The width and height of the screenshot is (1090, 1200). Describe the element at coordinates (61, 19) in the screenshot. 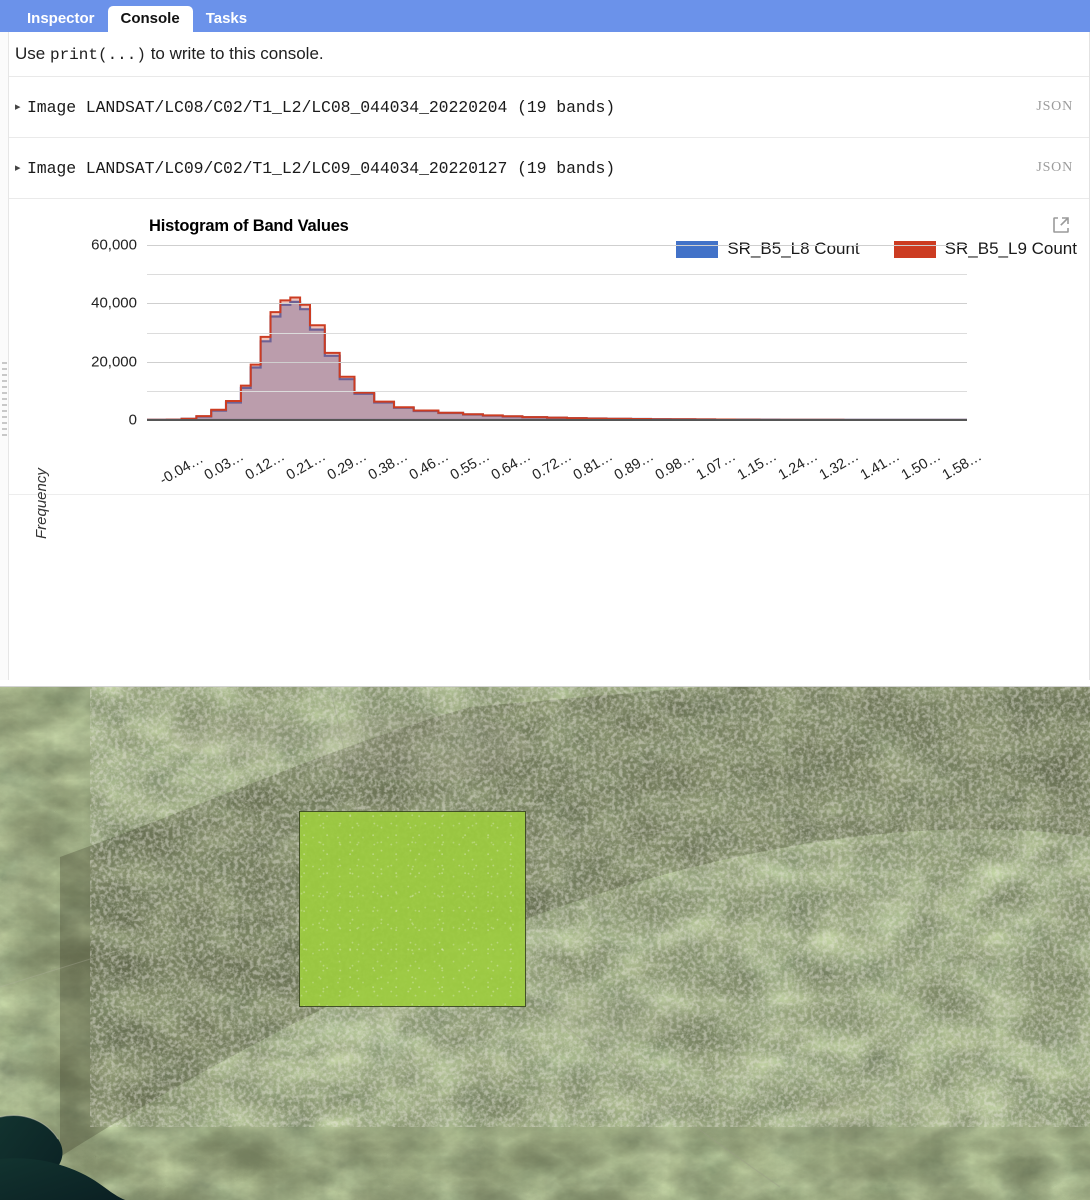

I see `tab-inspector: Inspector` at that location.